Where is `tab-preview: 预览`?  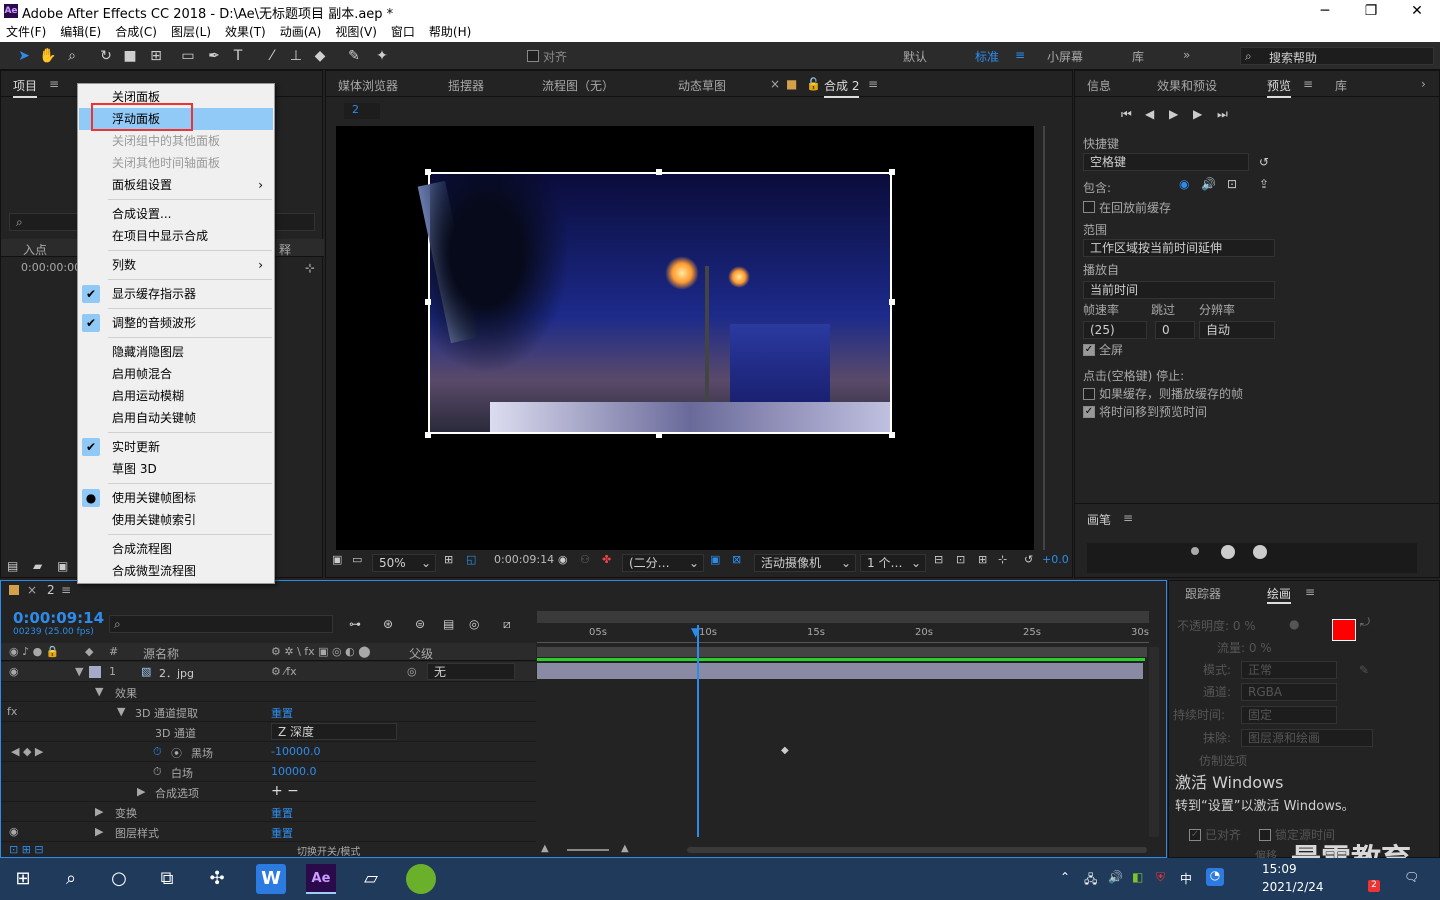
tab-preview: 预览 is located at coordinates (1279, 87).